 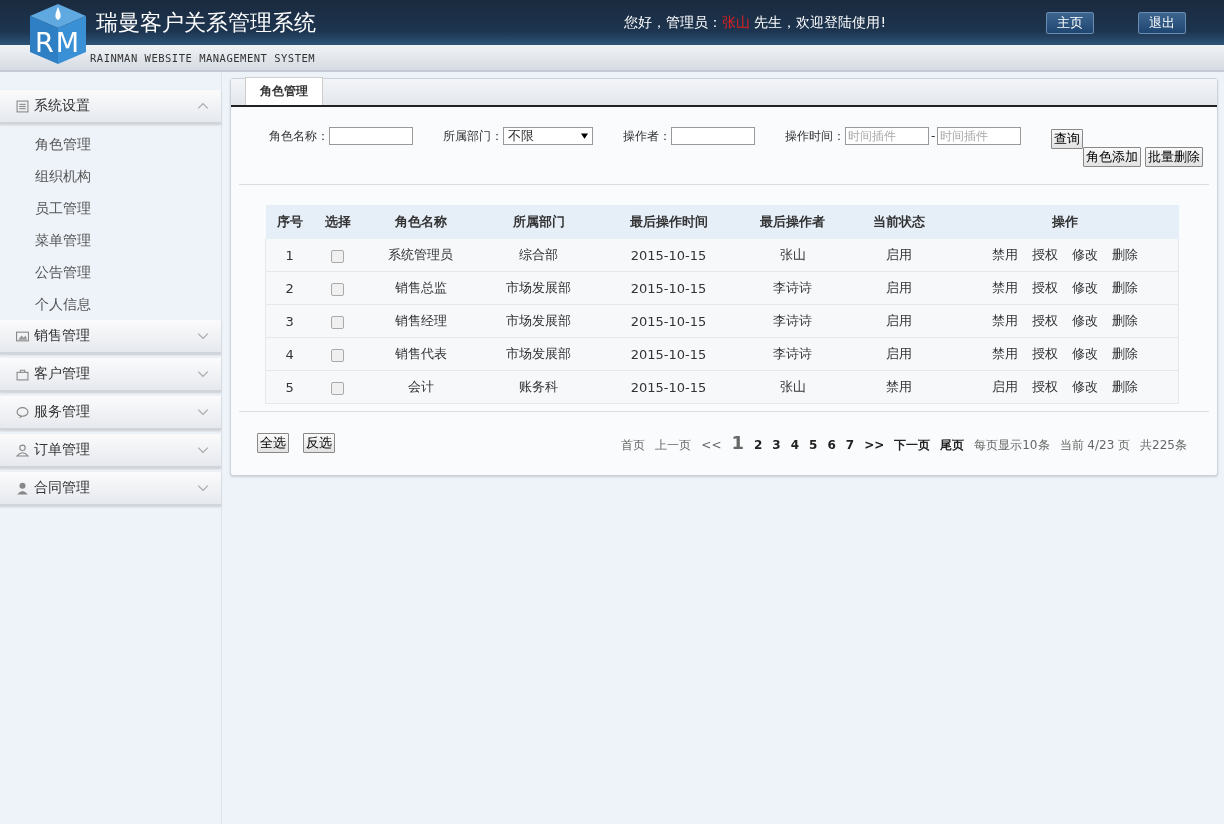 I want to click on page-number: 1, so click(x=737, y=442).